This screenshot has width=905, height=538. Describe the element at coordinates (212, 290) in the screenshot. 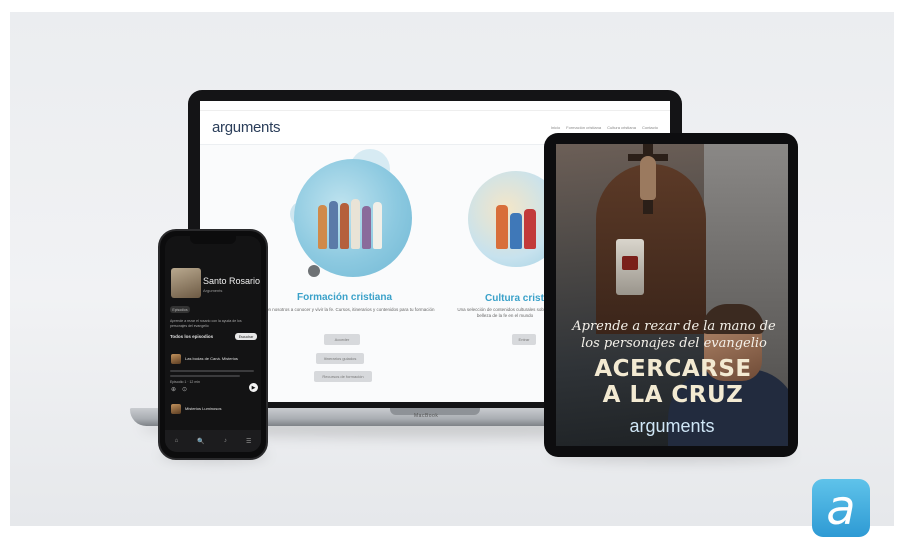

I see `podcast-author: Arguments` at that location.